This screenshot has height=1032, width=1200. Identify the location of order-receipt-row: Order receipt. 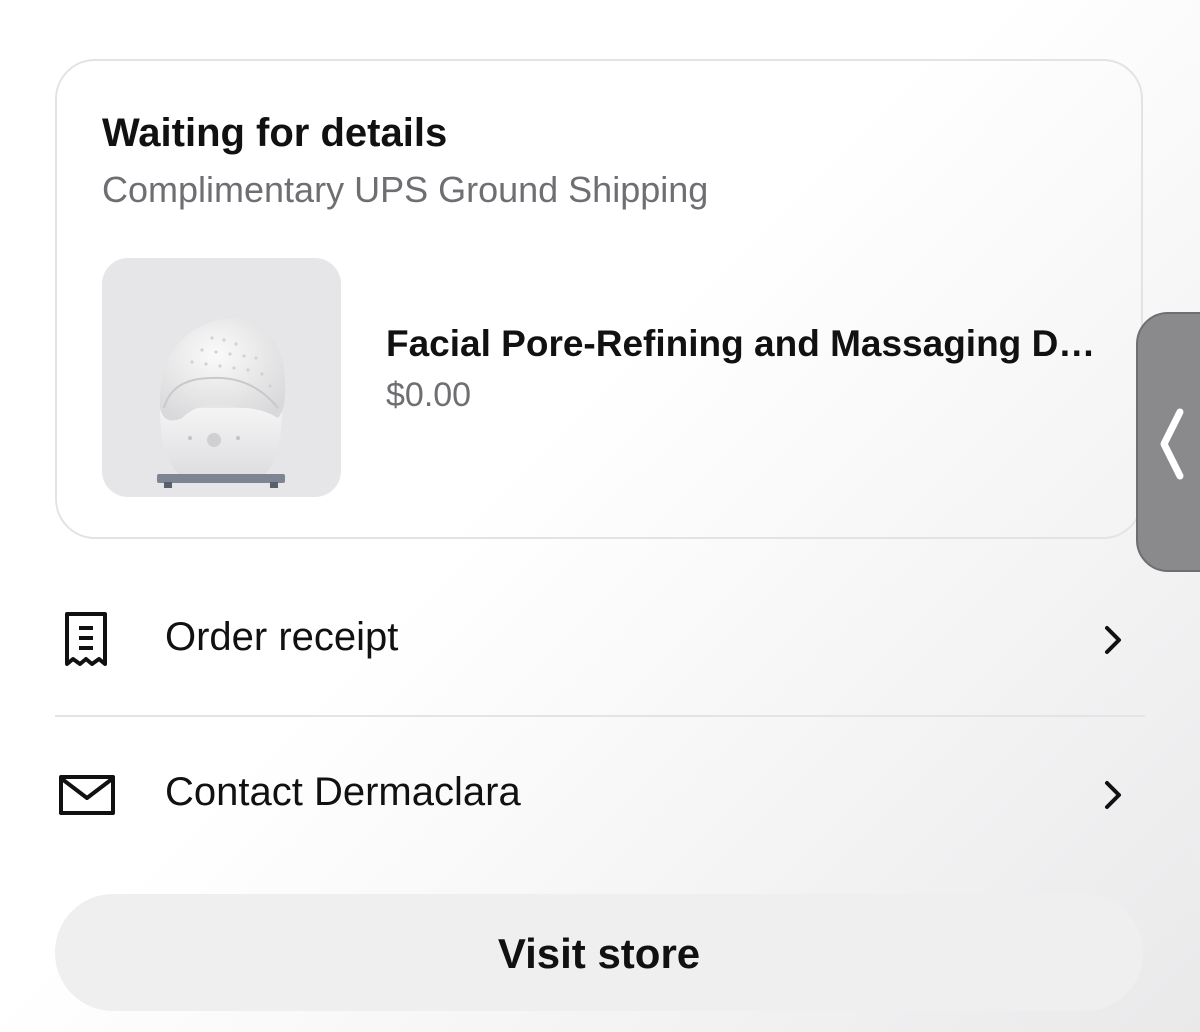
(600, 640).